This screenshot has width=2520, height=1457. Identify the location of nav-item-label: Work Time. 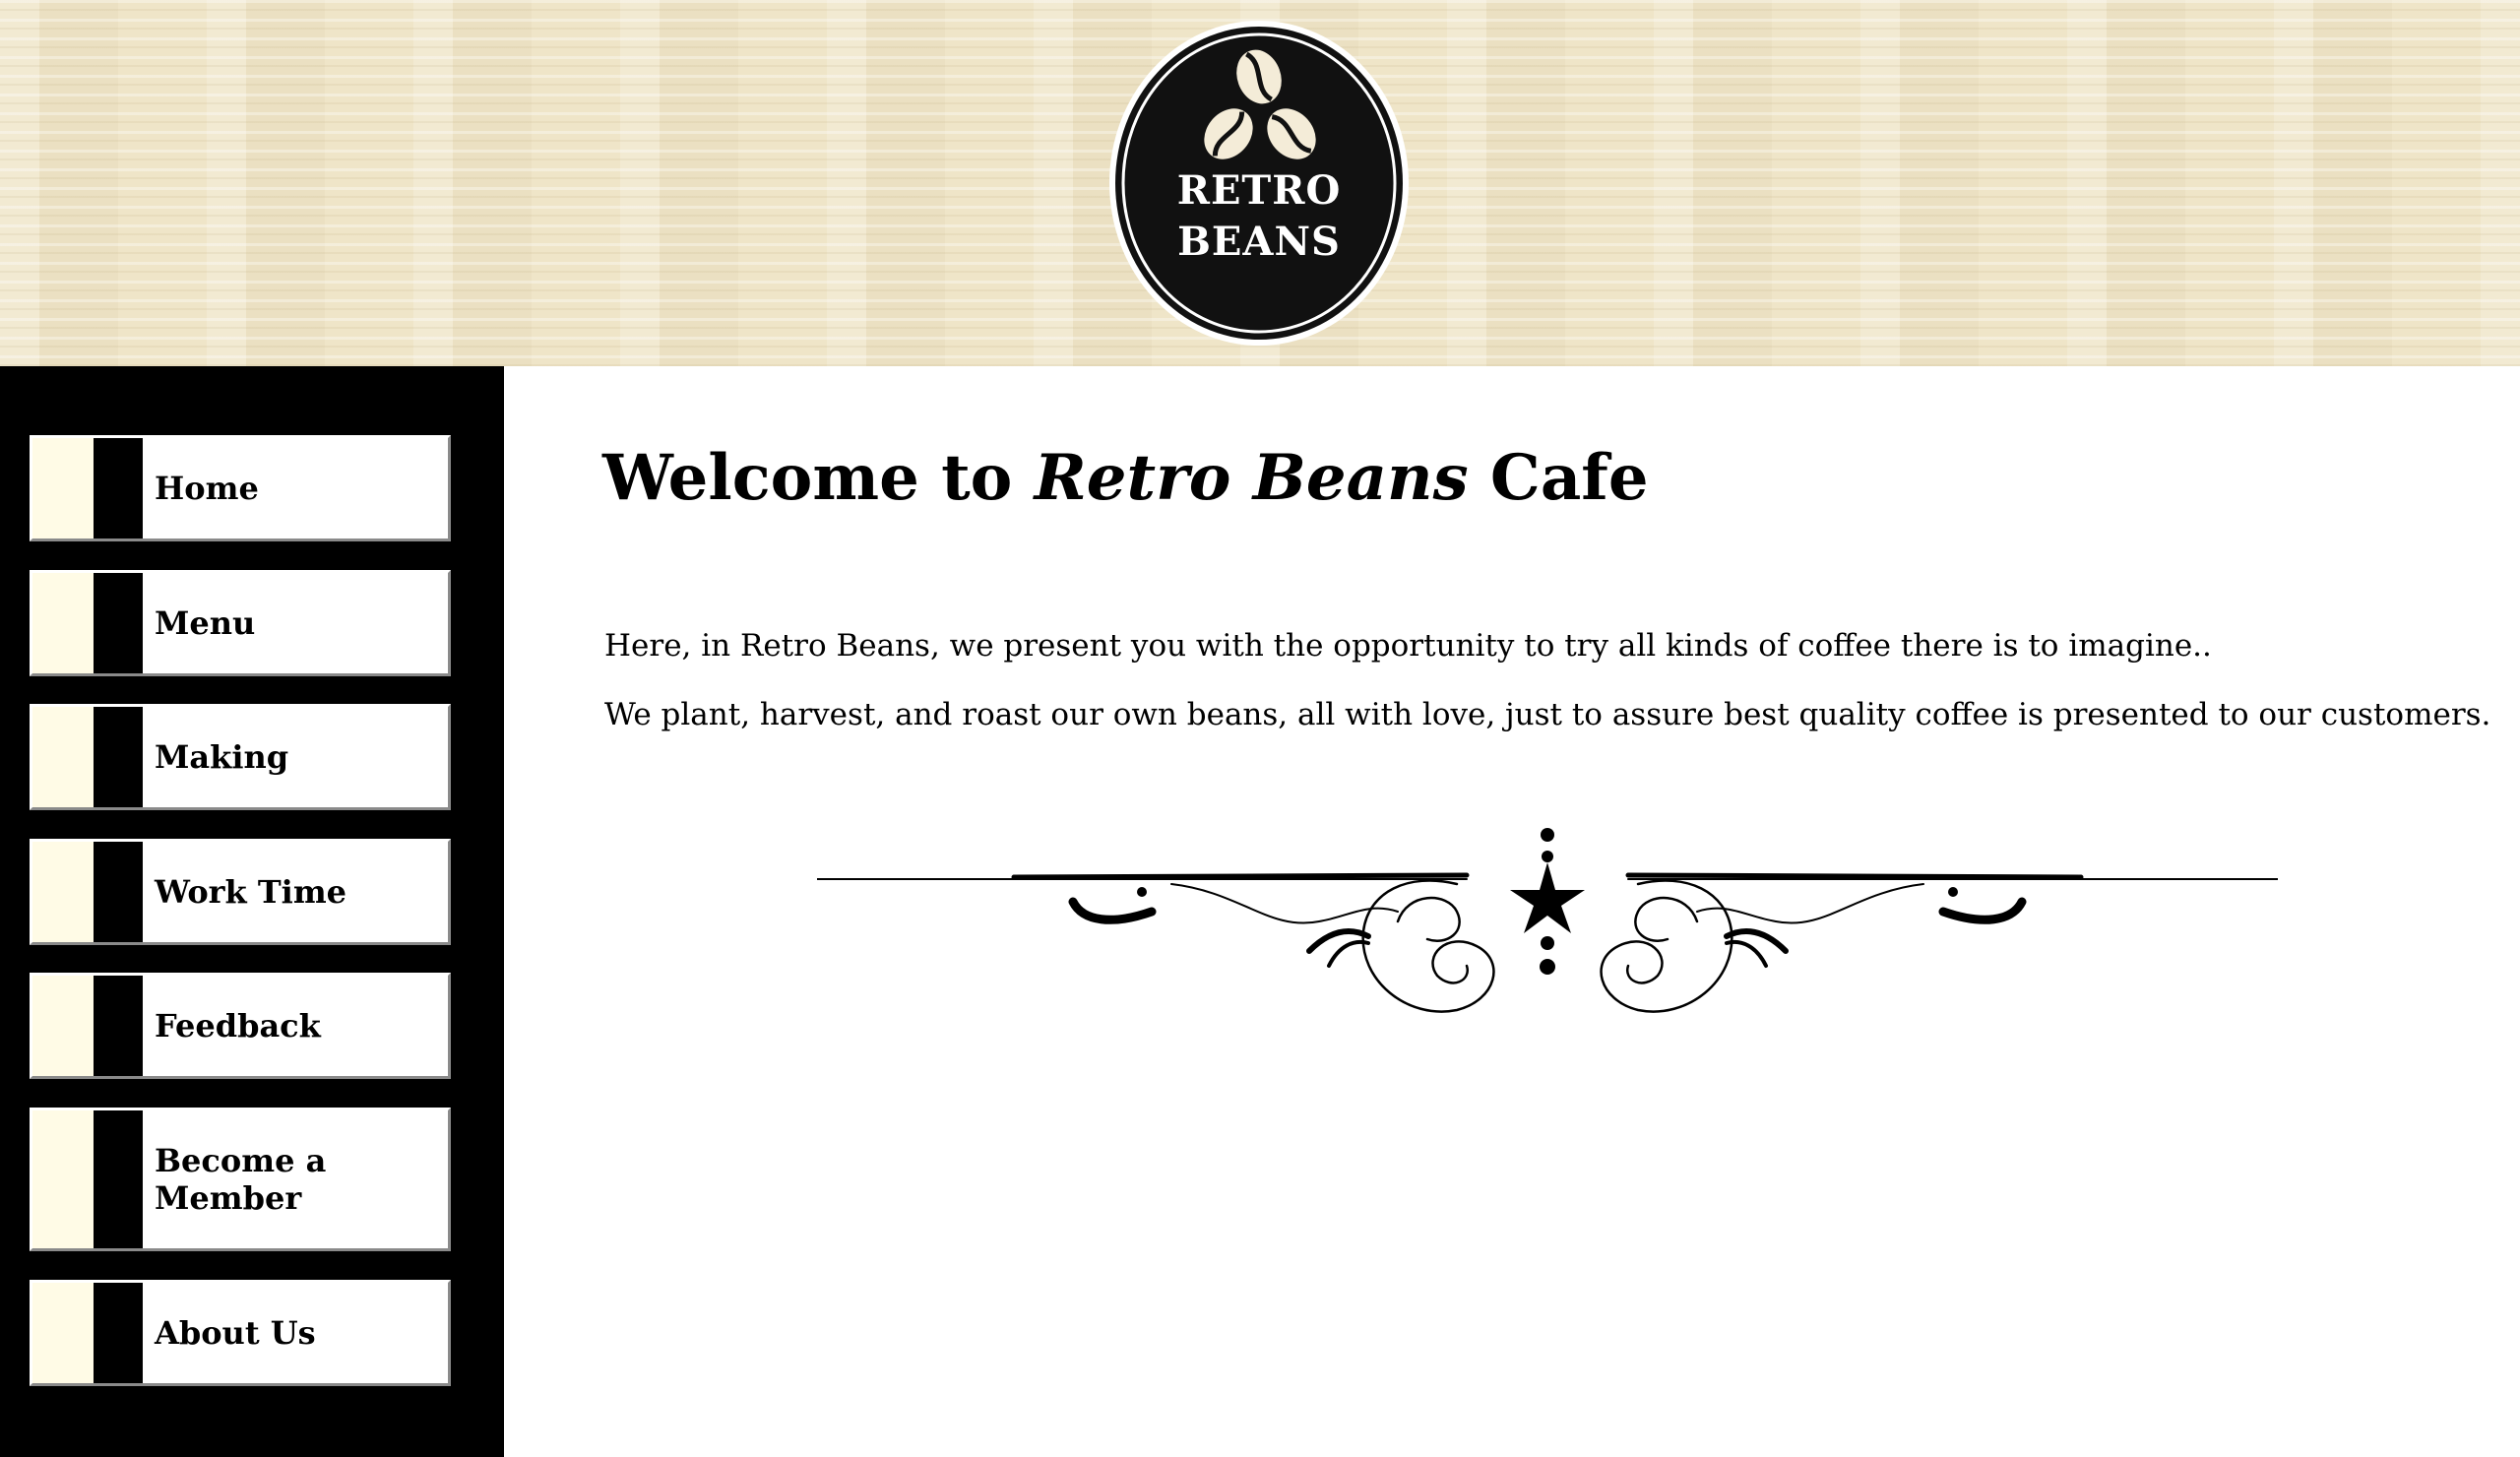
(251, 892).